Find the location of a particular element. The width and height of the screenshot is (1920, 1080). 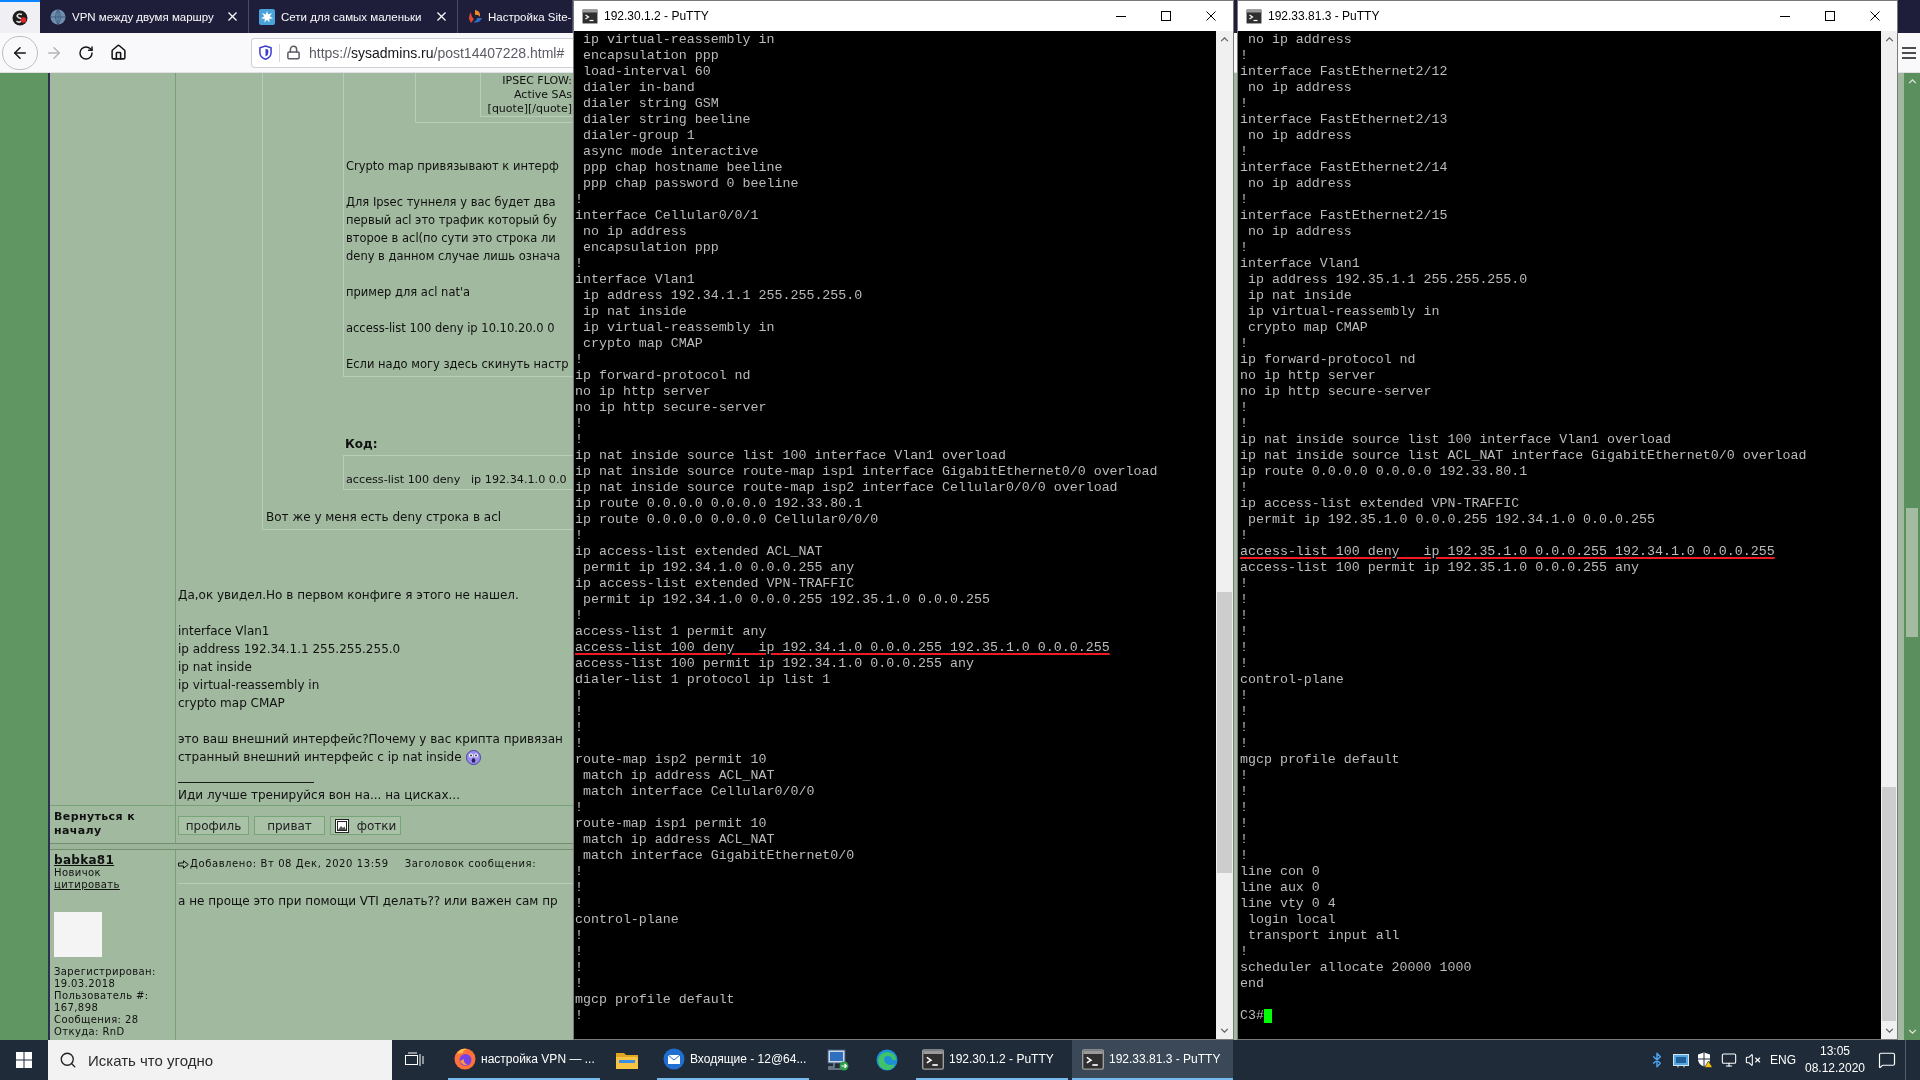

post-action-button: фотки is located at coordinates (365, 825).